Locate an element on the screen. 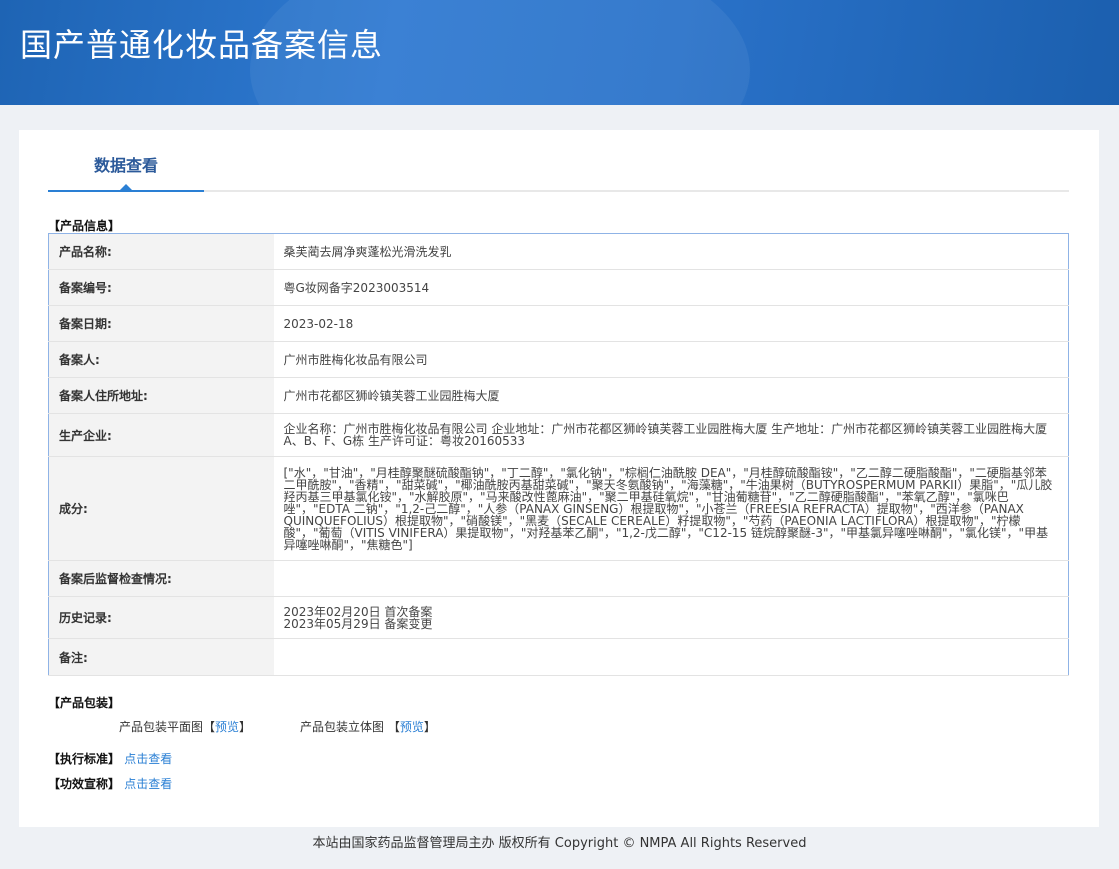  package-3d: 产品包装立体图 【预览】 is located at coordinates (368, 726).